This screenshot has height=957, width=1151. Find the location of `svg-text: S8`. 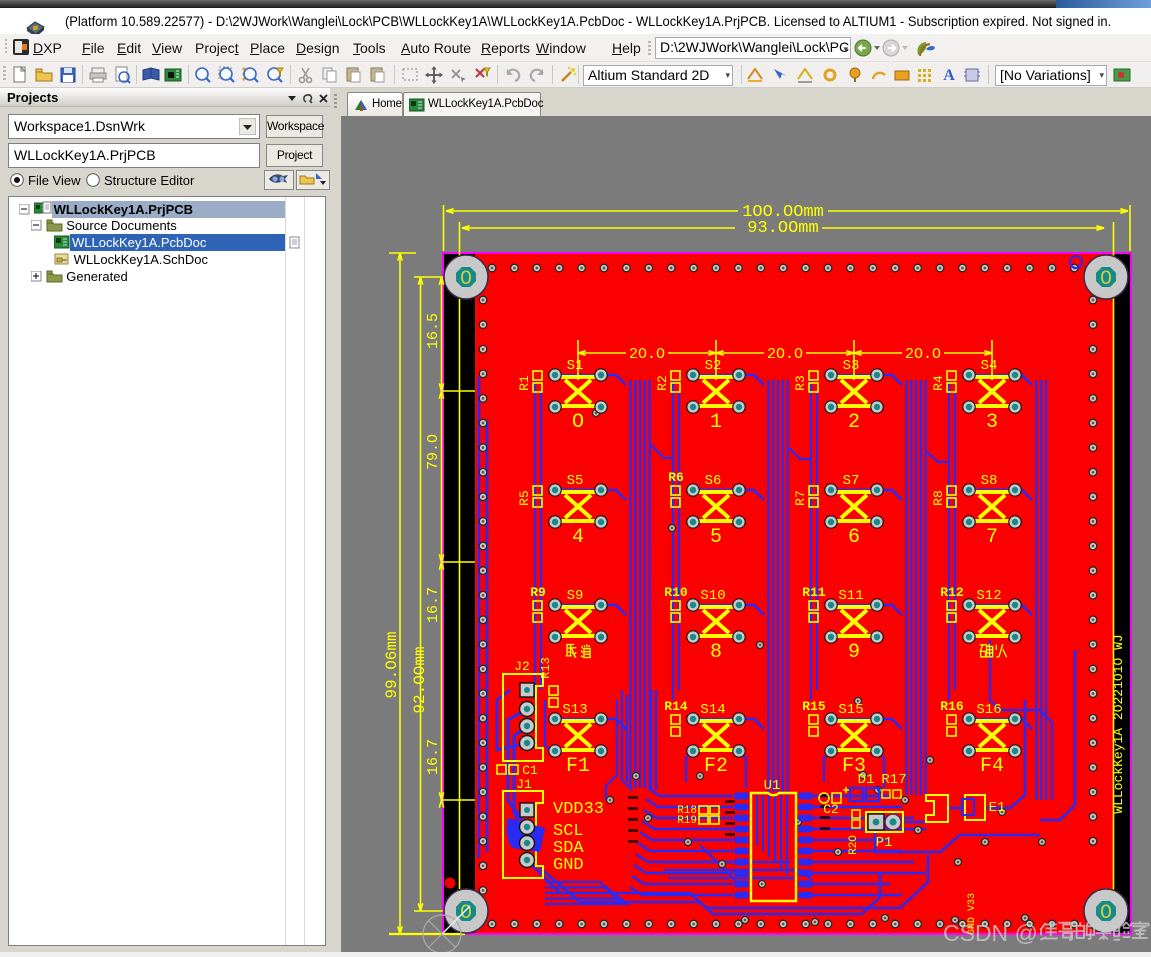

svg-text: S8 is located at coordinates (989, 481).